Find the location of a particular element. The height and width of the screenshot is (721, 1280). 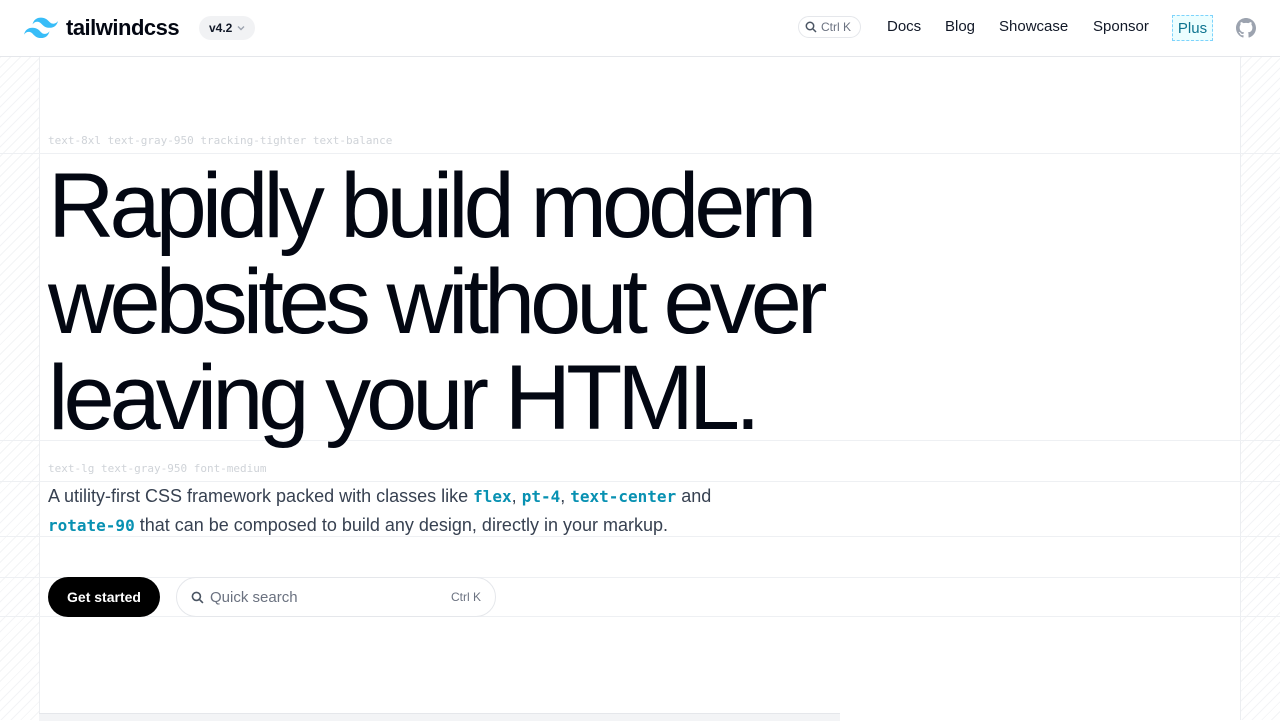

left-gutter is located at coordinates (20, 388).